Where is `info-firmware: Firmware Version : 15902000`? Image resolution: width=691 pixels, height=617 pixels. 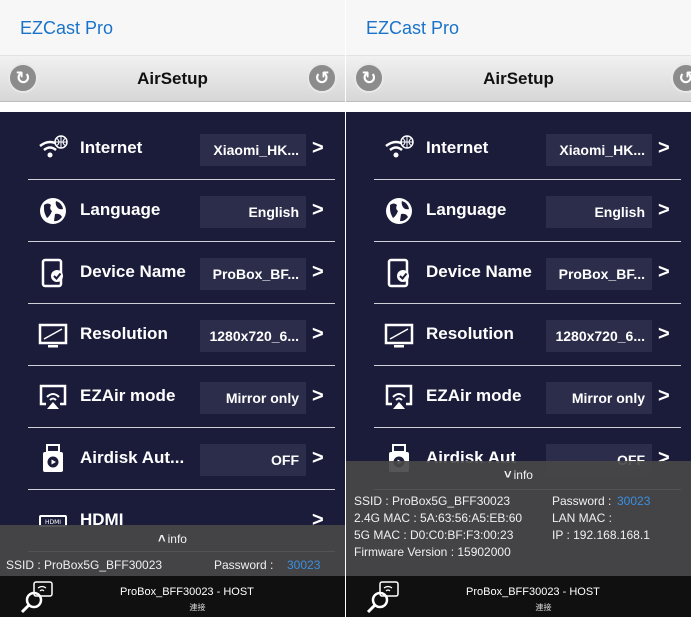 info-firmware: Firmware Version : 15902000 is located at coordinates (432, 552).